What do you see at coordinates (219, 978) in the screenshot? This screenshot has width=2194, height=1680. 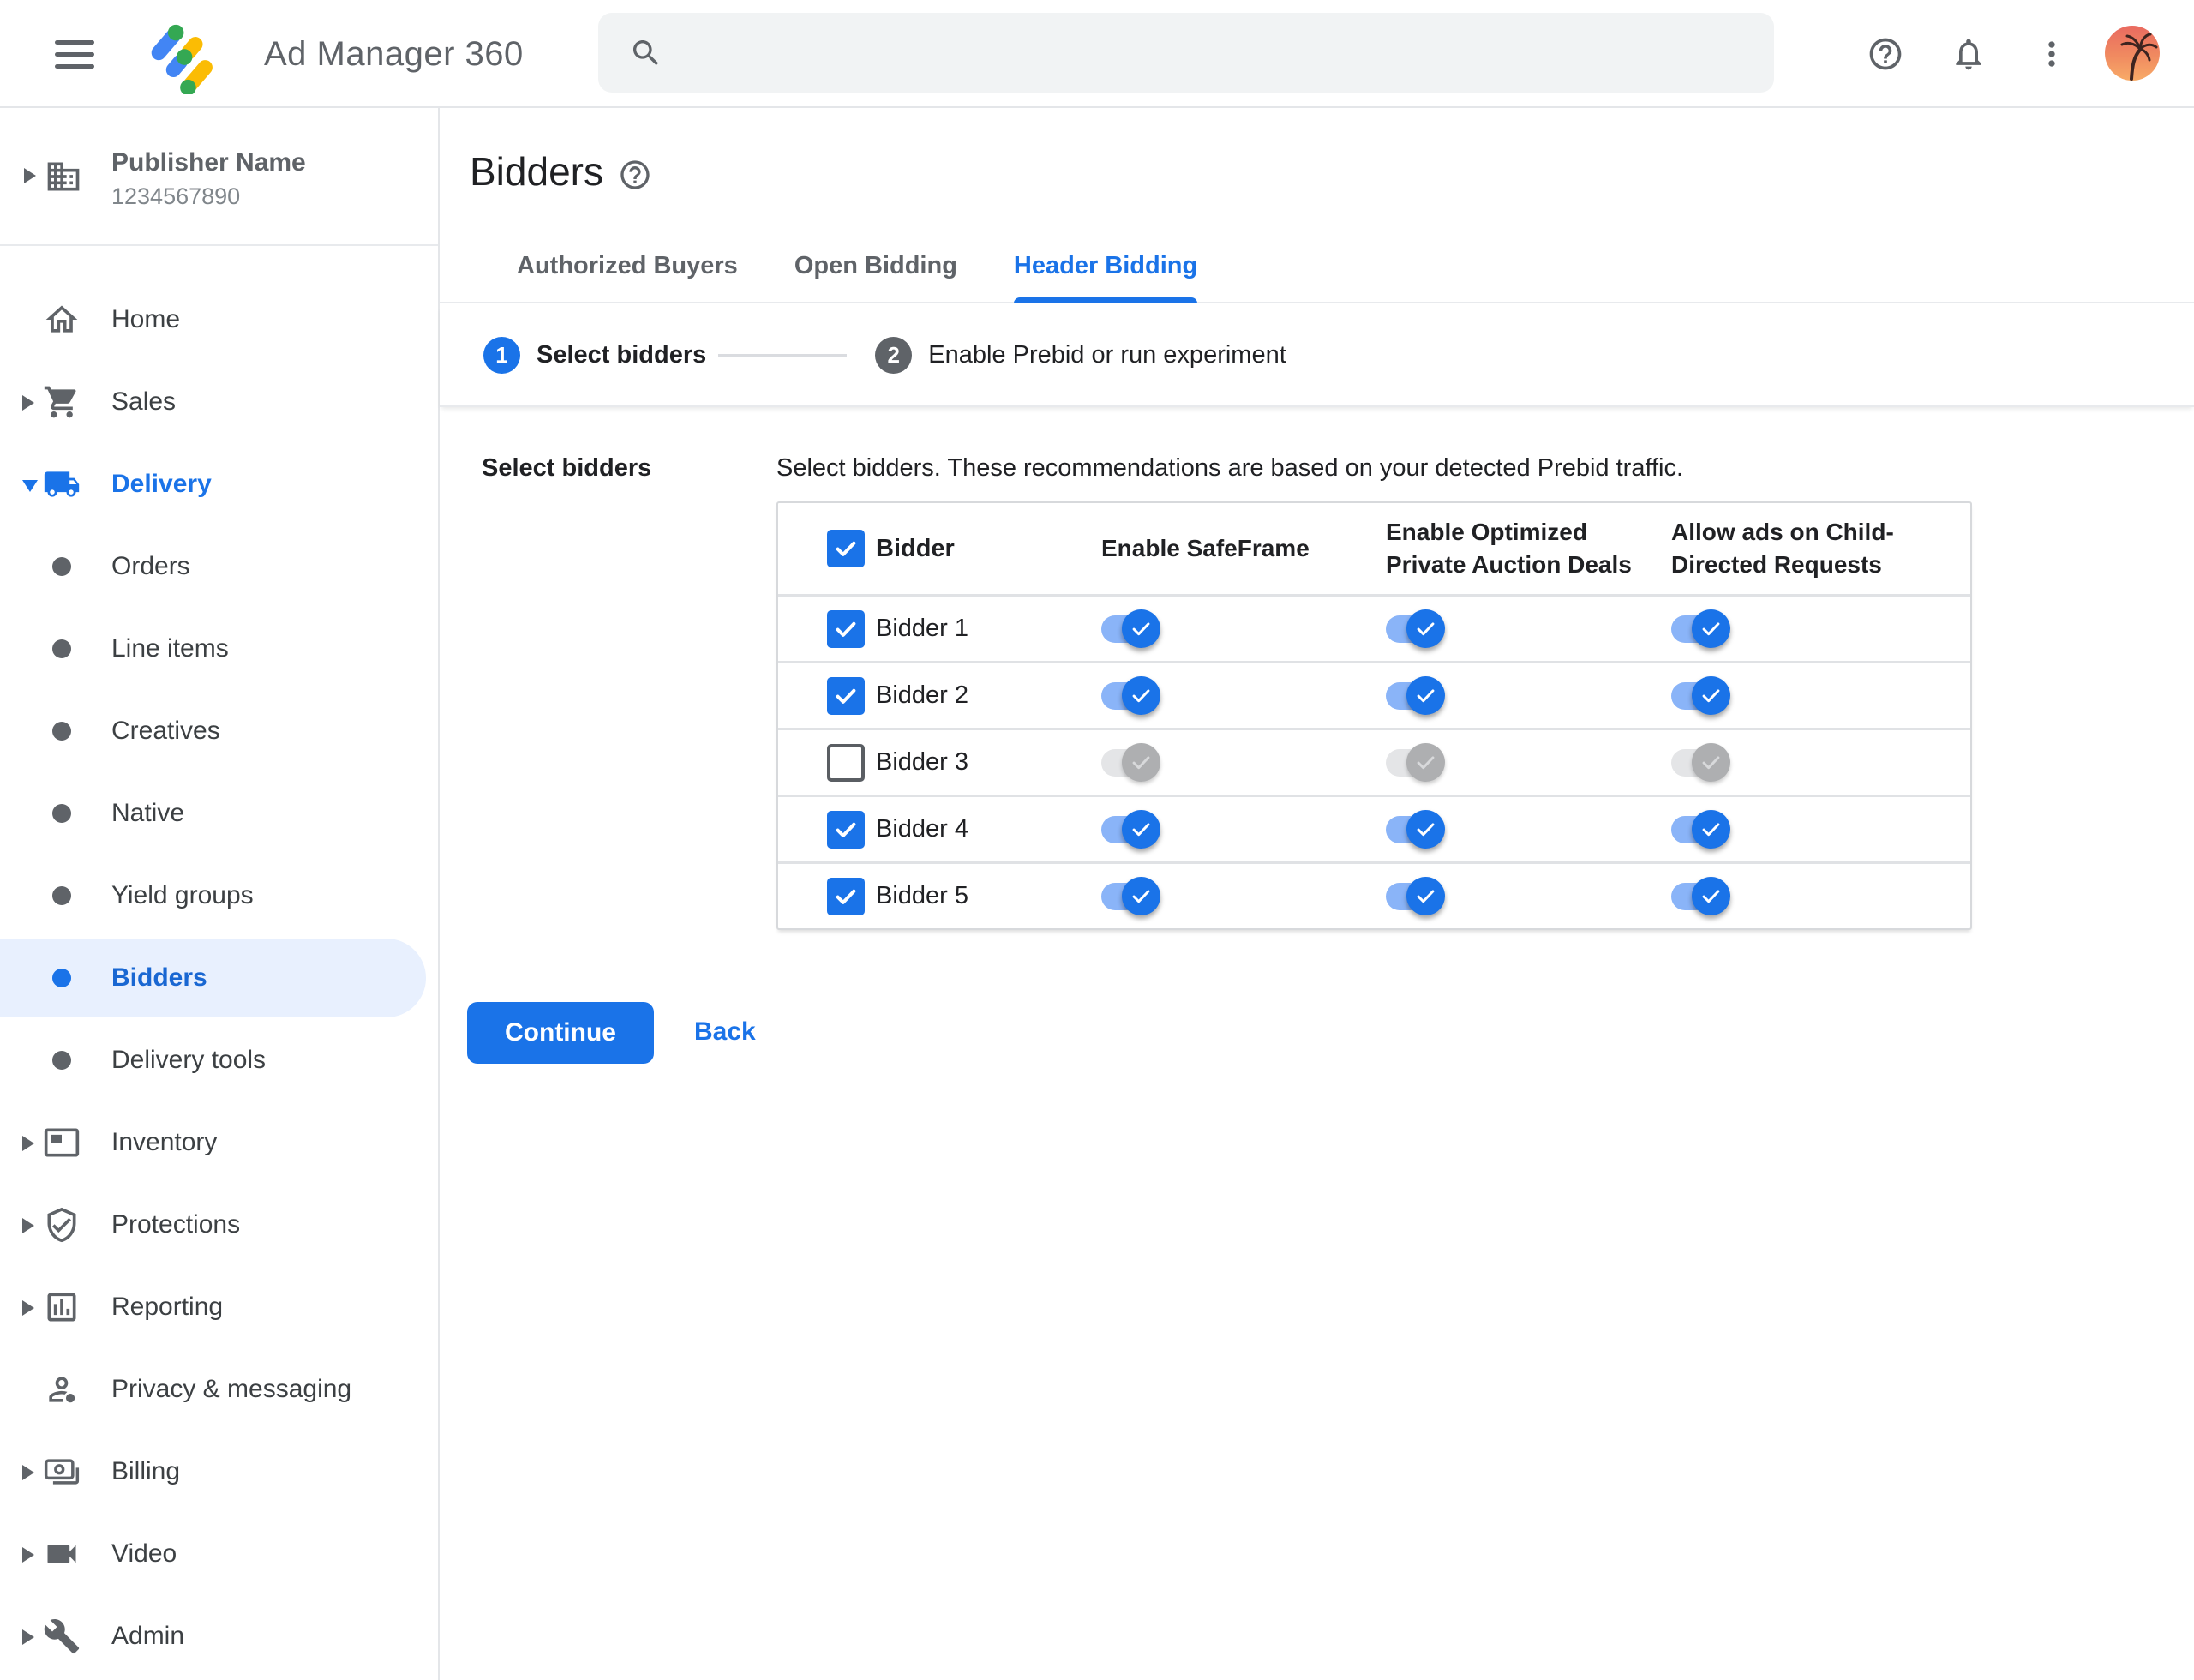 I see `sidebar-item-bidders: Bidders` at bounding box center [219, 978].